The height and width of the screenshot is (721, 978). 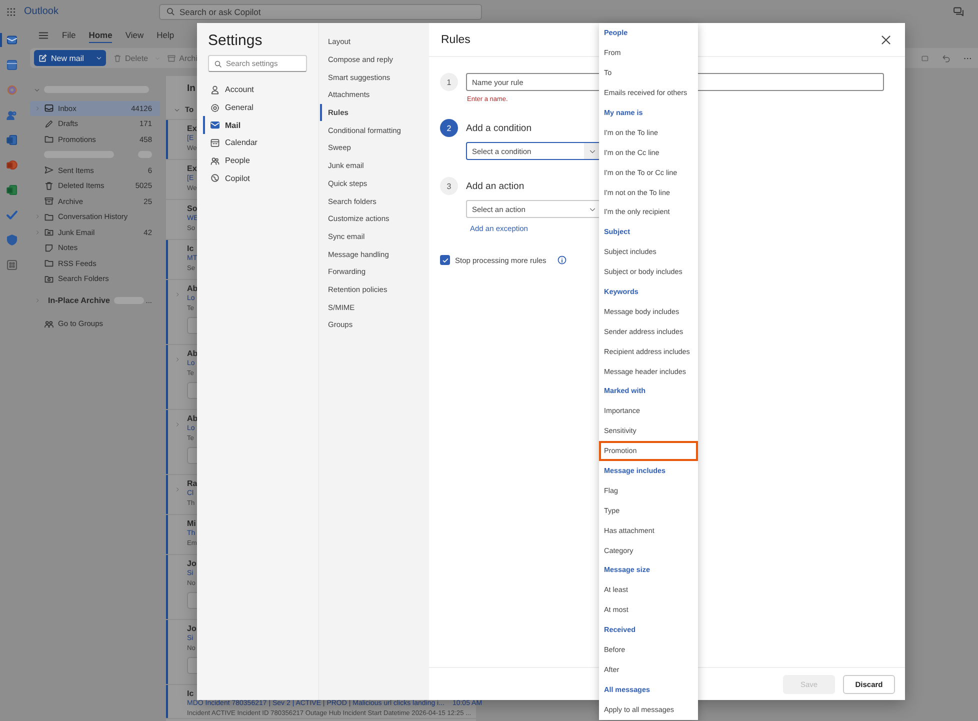 What do you see at coordinates (562, 260) in the screenshot?
I see `info-icon` at bounding box center [562, 260].